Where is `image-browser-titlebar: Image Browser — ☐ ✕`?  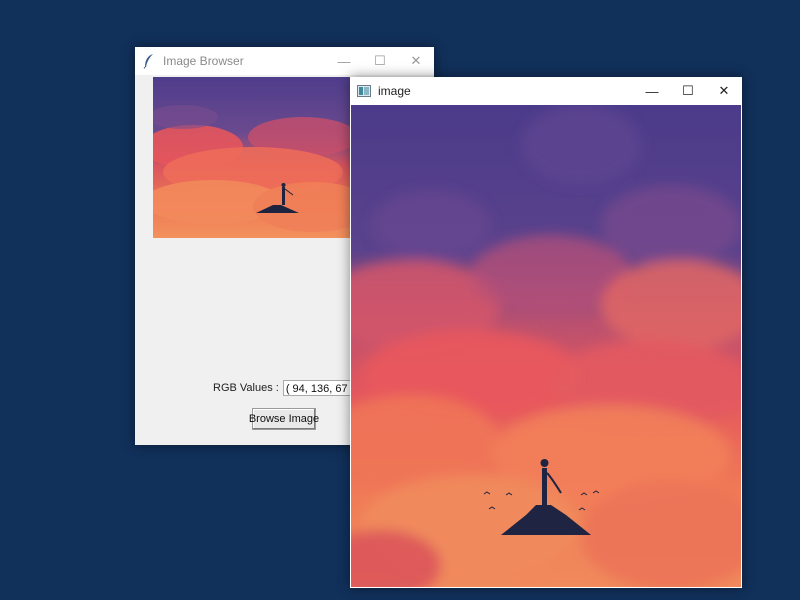
image-browser-titlebar: Image Browser — ☐ ✕ is located at coordinates (284, 61).